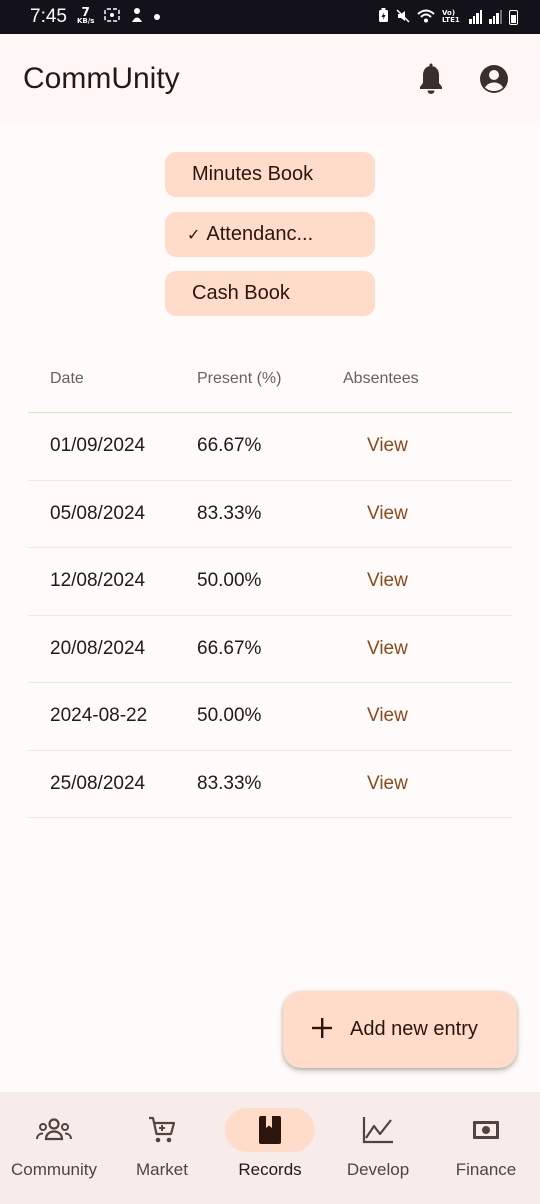 The width and height of the screenshot is (540, 1204). Describe the element at coordinates (270, 784) in the screenshot. I see `table-row: 25/08/2024 83.33% View` at that location.